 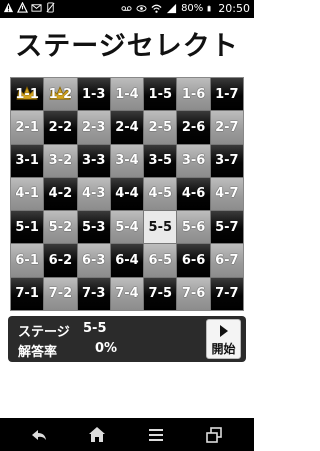 I want to click on navigation-bar, so click(x=127, y=434).